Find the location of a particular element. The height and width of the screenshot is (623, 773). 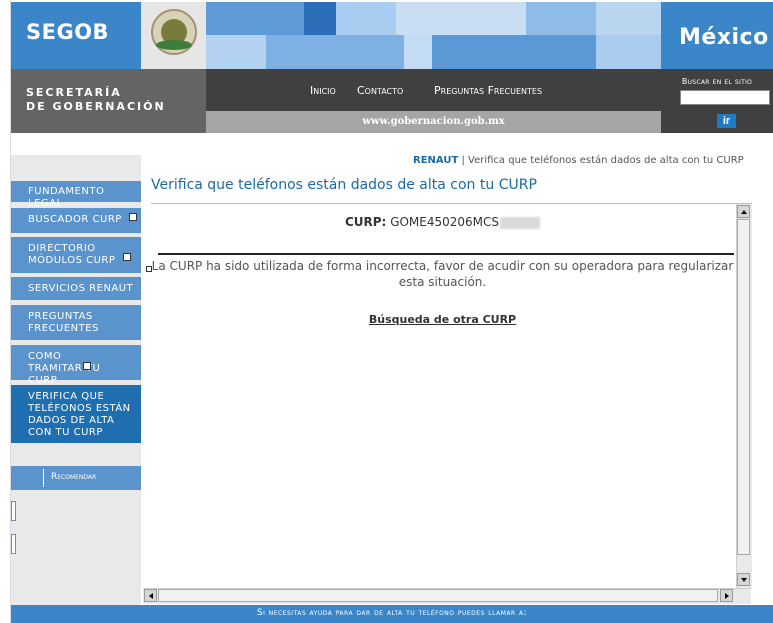

site-url: www.gobernacion.gob.mx is located at coordinates (433, 121).